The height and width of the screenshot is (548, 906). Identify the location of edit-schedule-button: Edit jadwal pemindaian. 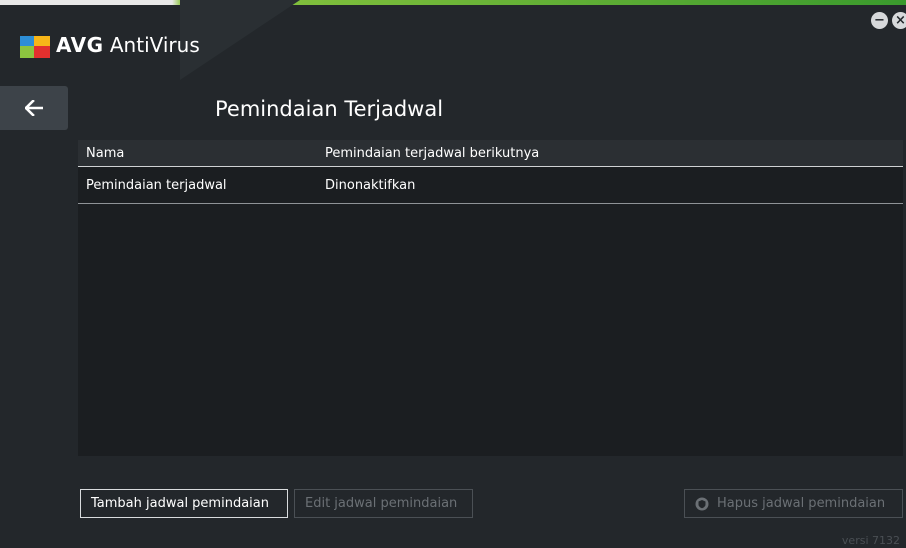
(383, 503).